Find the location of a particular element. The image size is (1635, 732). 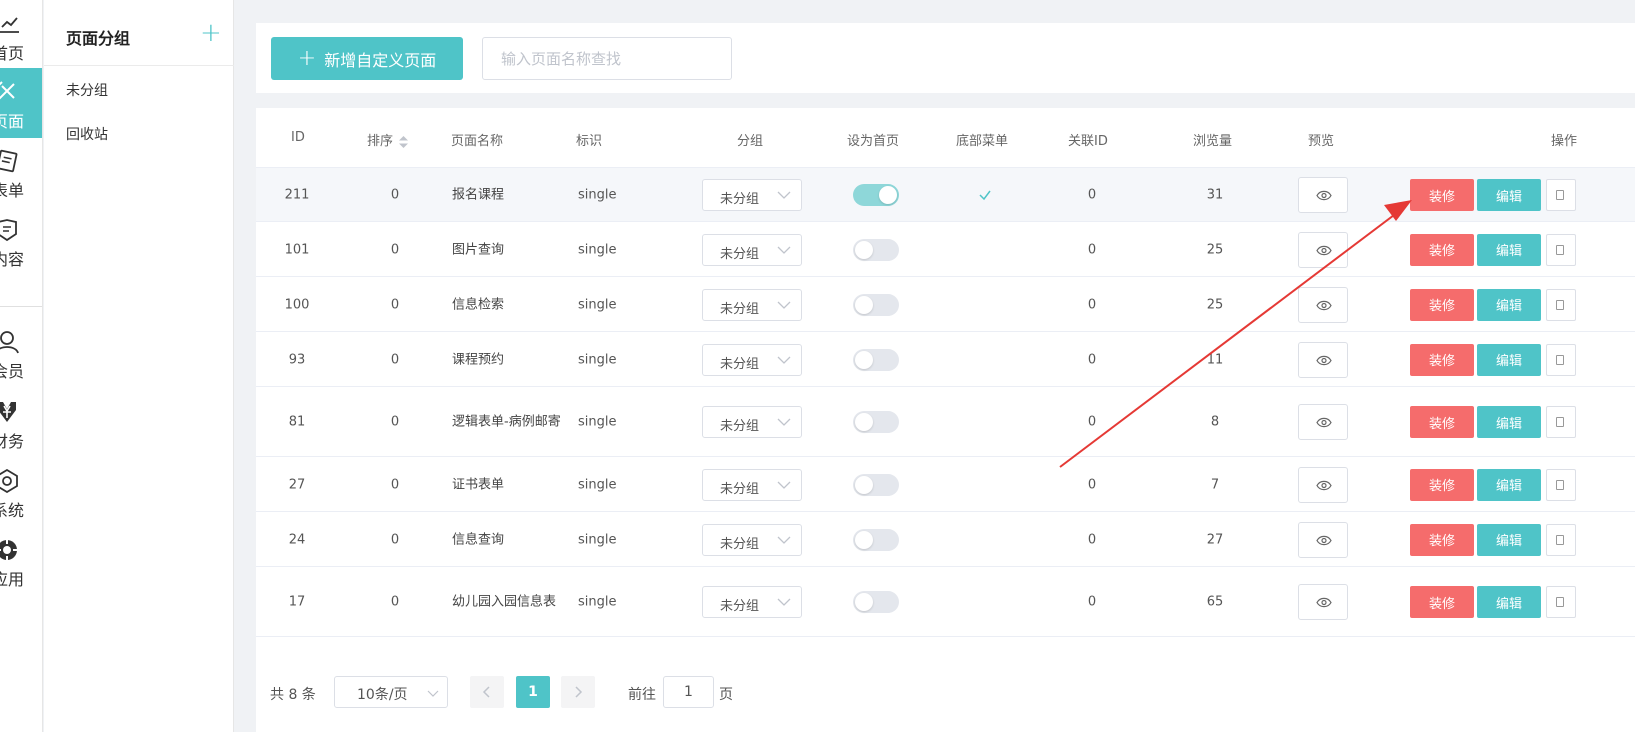

next-page-button is located at coordinates (578, 692).